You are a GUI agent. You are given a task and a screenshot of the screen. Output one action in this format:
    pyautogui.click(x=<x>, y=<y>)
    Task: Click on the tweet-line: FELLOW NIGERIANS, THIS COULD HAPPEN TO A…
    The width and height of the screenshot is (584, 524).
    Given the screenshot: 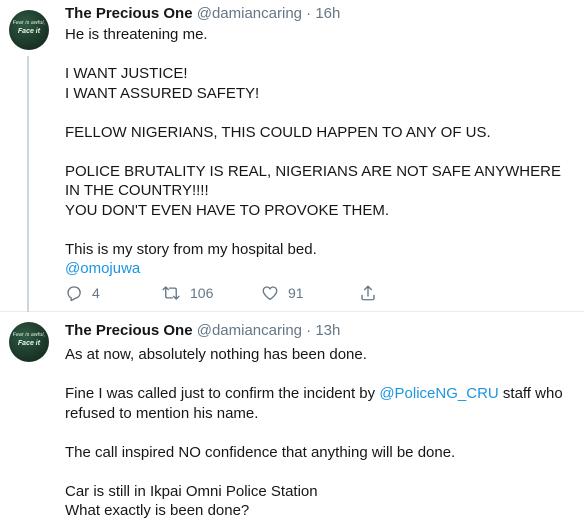 What is the action you would take?
    pyautogui.click(x=278, y=132)
    